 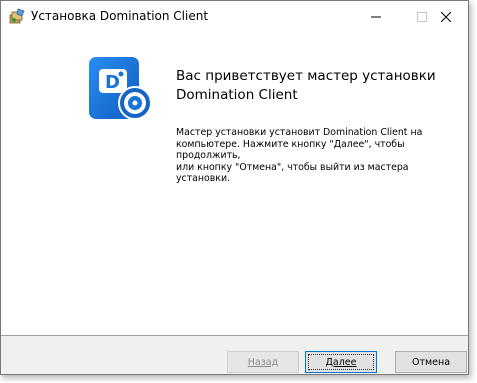 What do you see at coordinates (237, 95) in the screenshot?
I see `heading-line-2: Domination Client` at bounding box center [237, 95].